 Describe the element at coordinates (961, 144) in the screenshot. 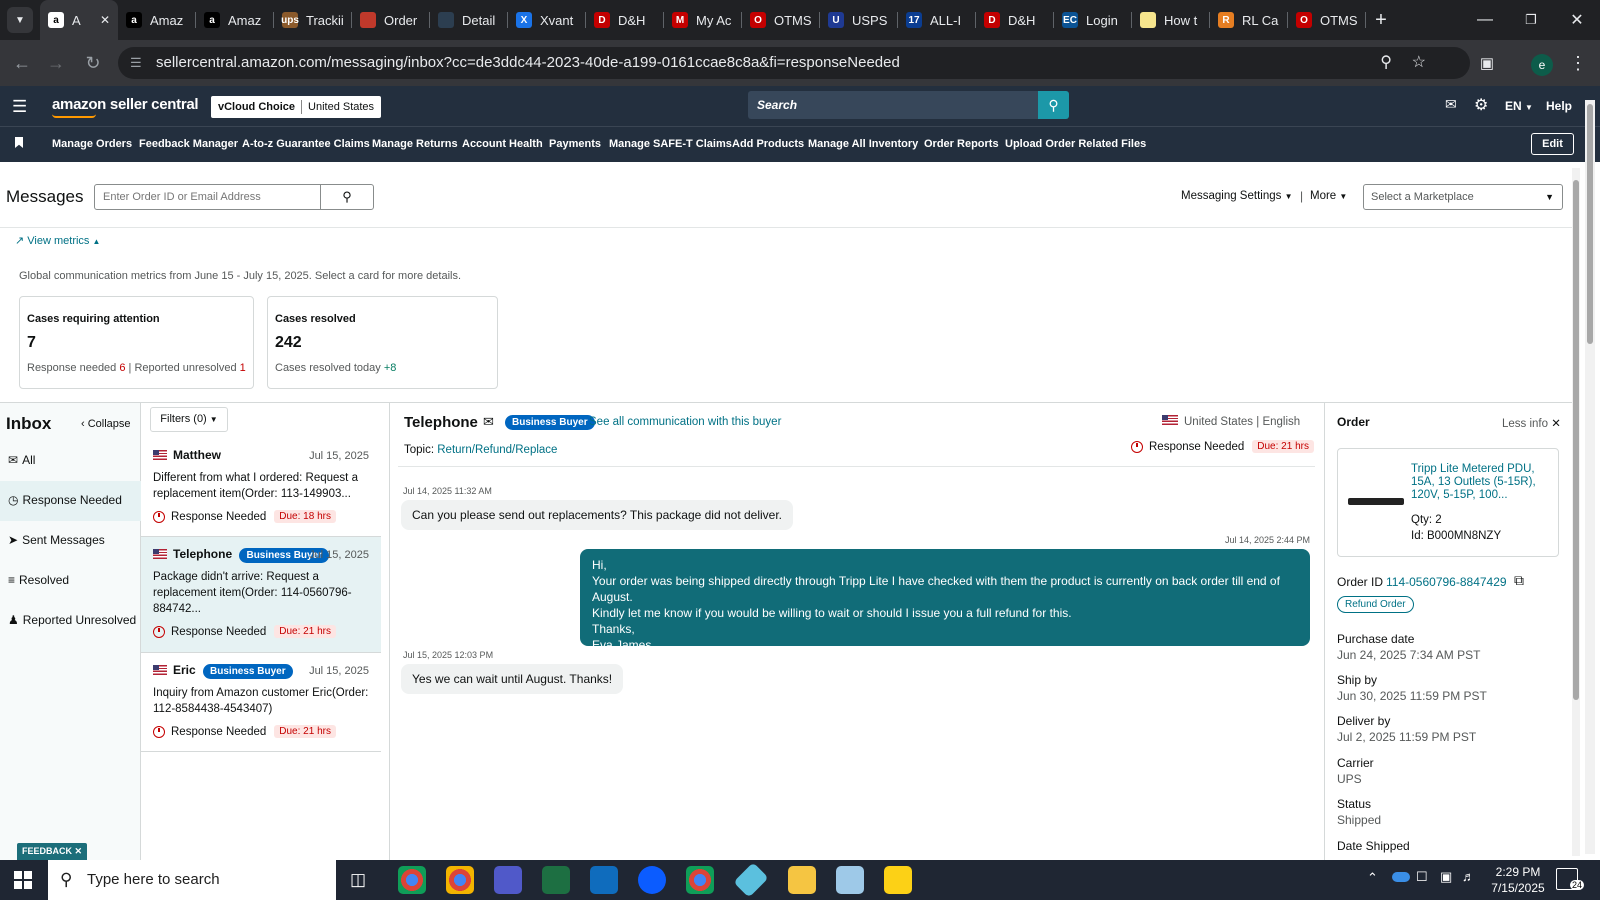

I see `nav-link: Order Reports` at that location.